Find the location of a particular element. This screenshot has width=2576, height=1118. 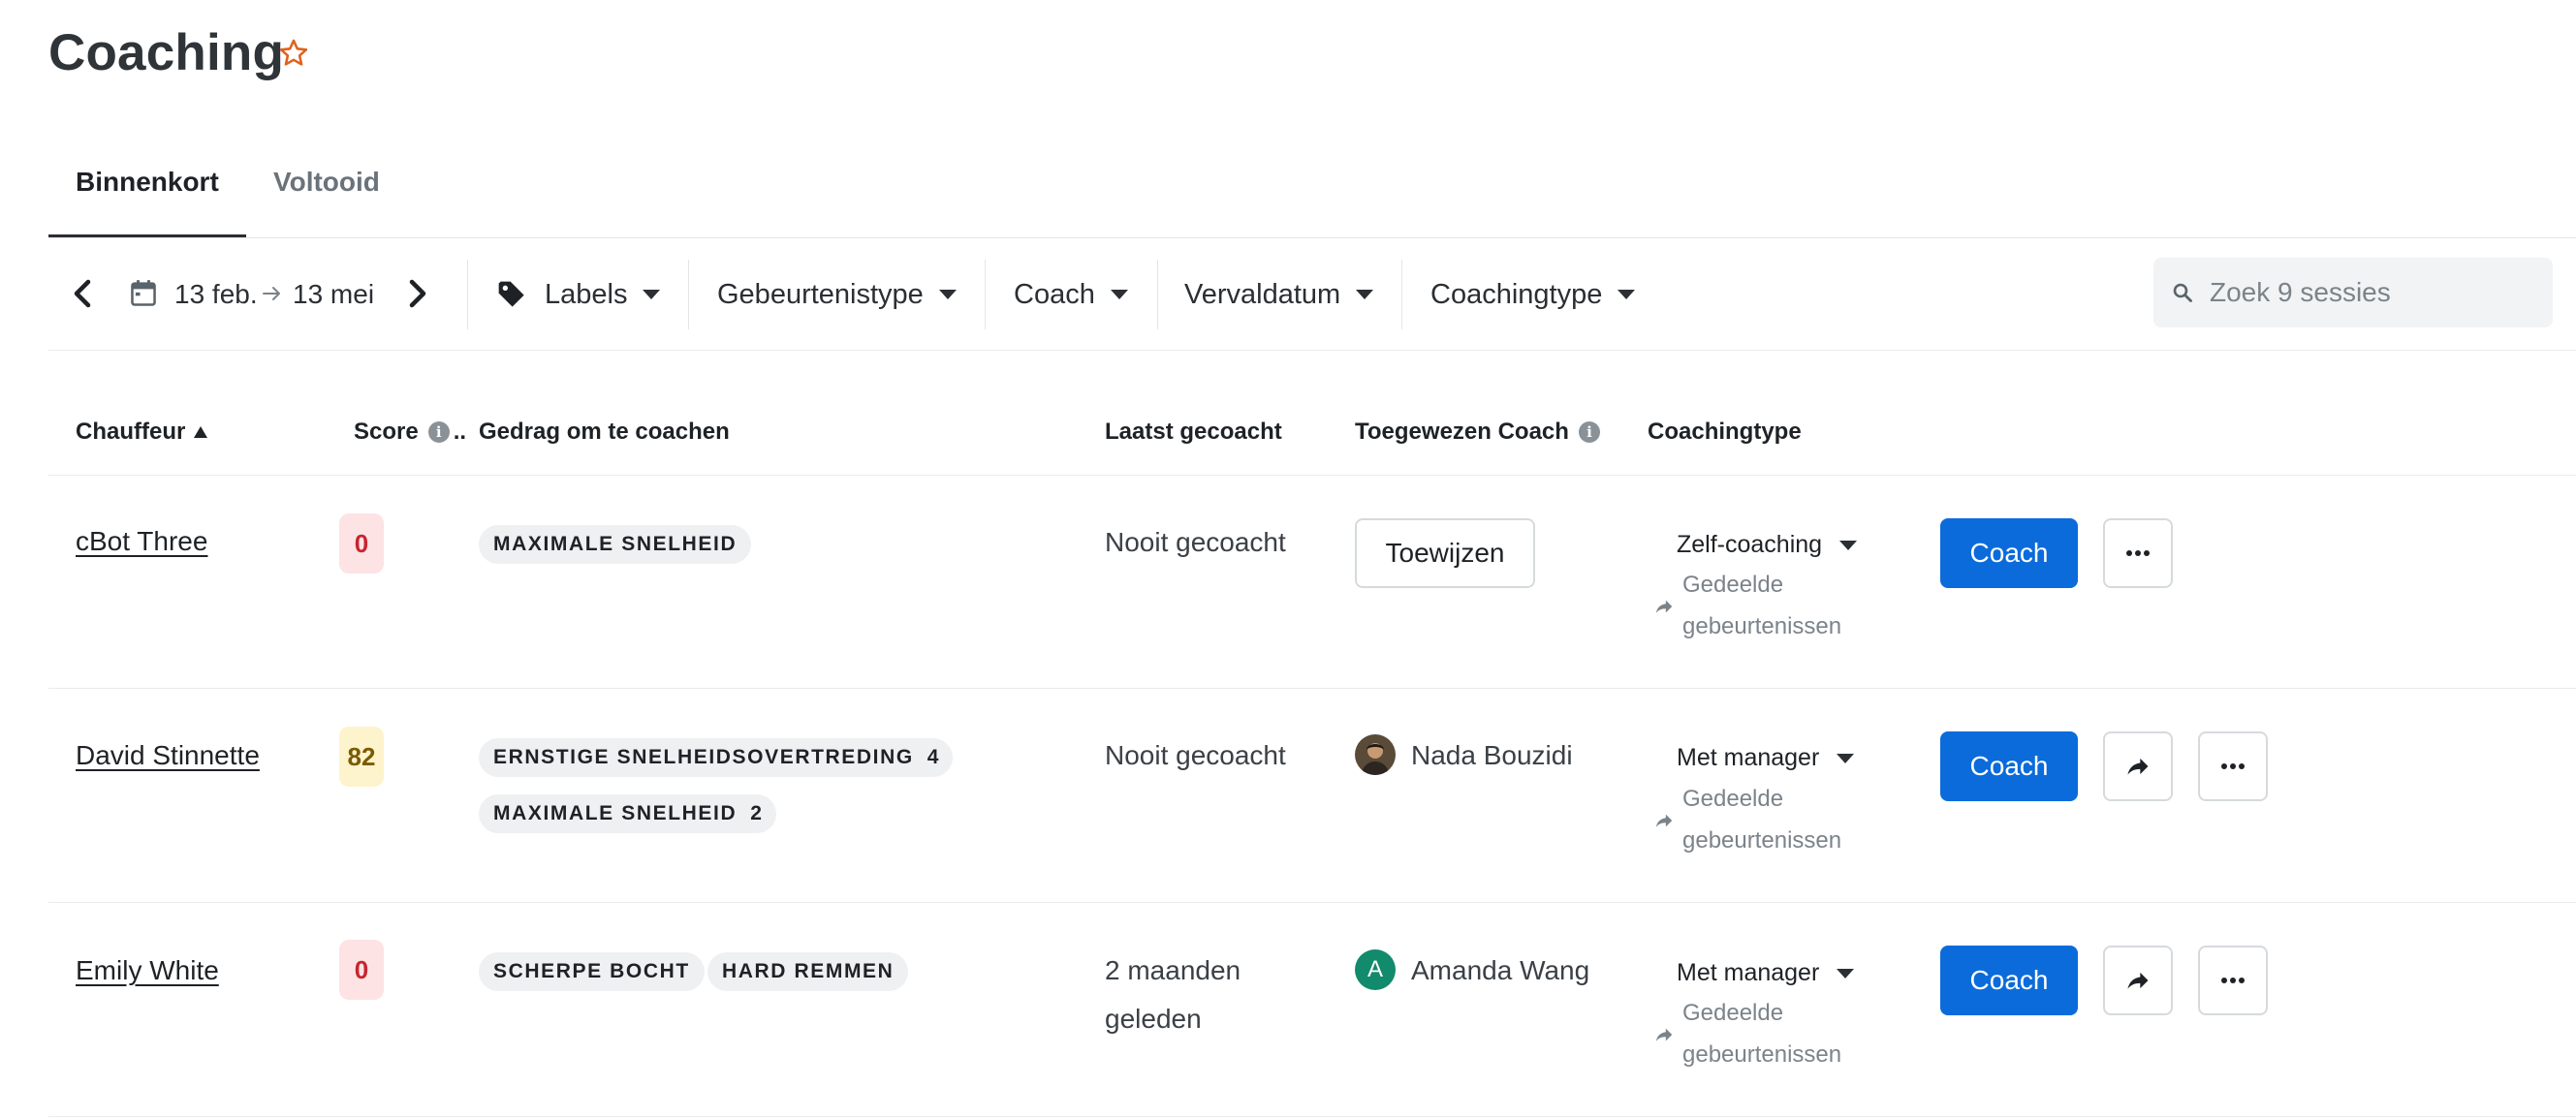

date-range-start: 13 feb. is located at coordinates (216, 294).